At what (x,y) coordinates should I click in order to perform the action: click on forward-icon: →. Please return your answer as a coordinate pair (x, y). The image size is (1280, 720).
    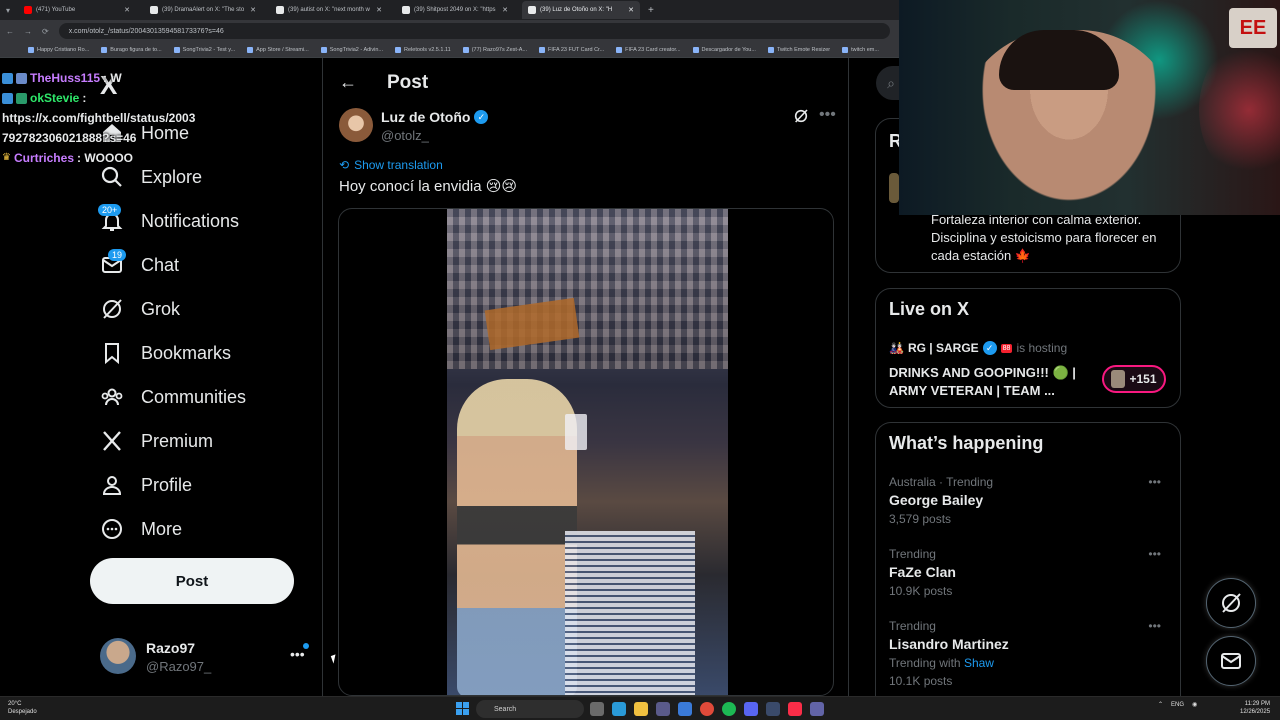
    Looking at the image, I should click on (28, 31).